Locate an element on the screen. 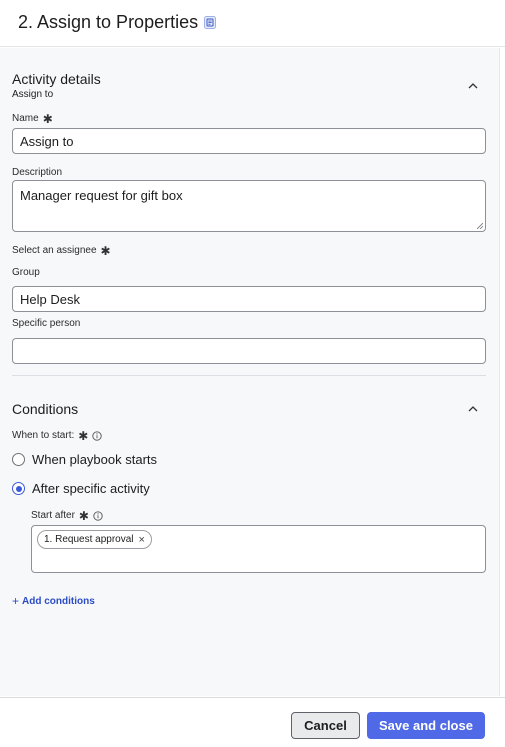 The image size is (505, 747). tag-label: 1. Request approval is located at coordinates (89, 539).